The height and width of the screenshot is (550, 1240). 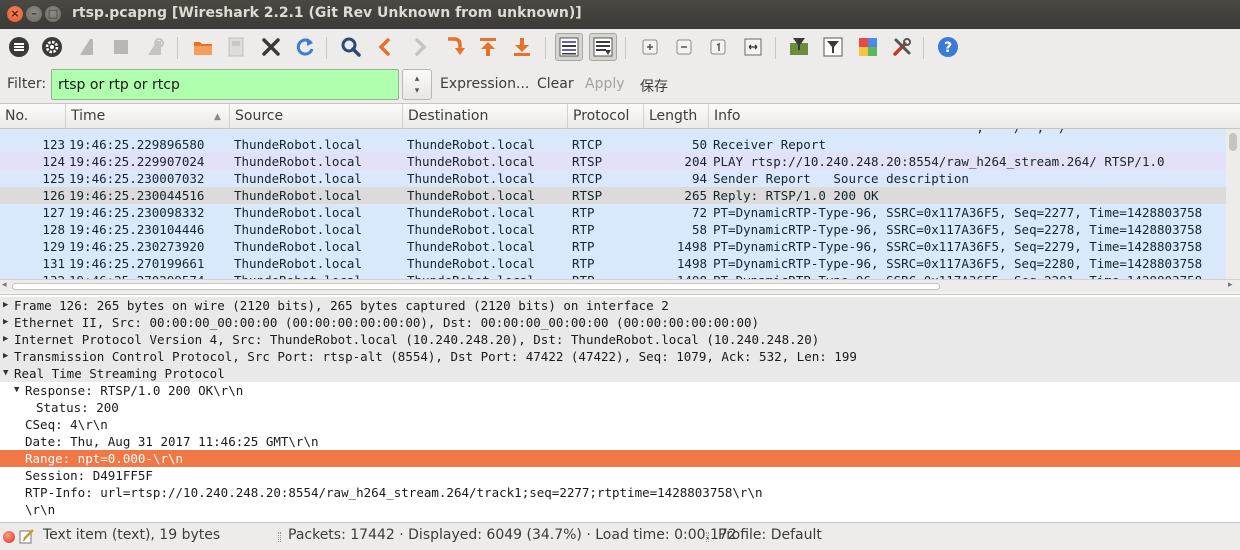 I want to click on close-file-icon, so click(x=271, y=47).